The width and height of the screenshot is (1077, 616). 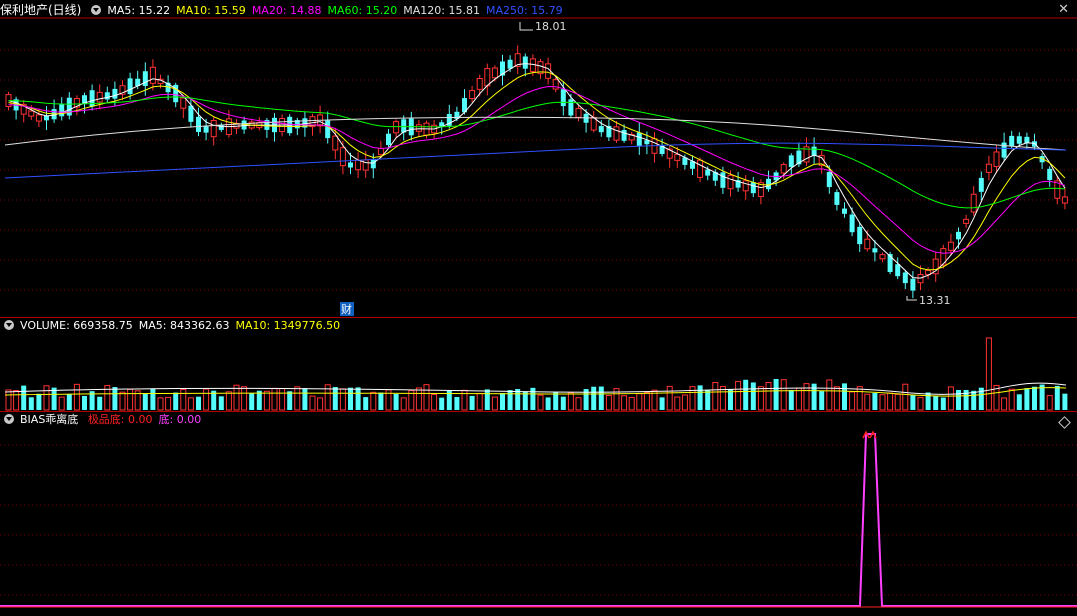 What do you see at coordinates (526, 26) in the screenshot?
I see `high-pointer` at bounding box center [526, 26].